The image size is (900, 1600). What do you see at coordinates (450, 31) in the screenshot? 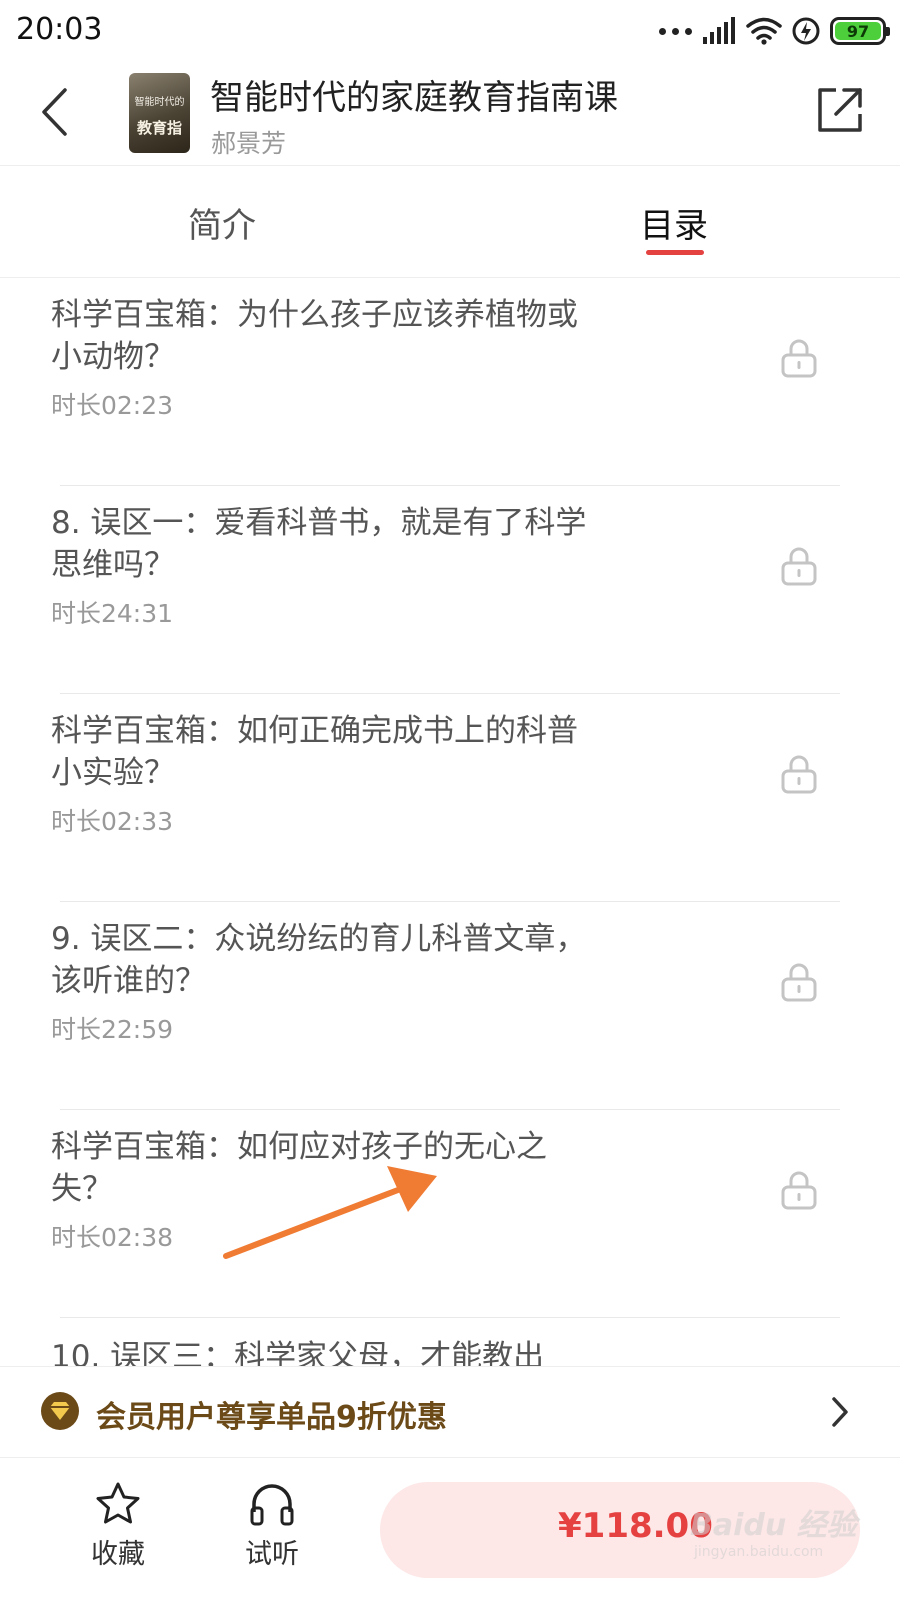
I see `status-bar: 20:03 97` at bounding box center [450, 31].